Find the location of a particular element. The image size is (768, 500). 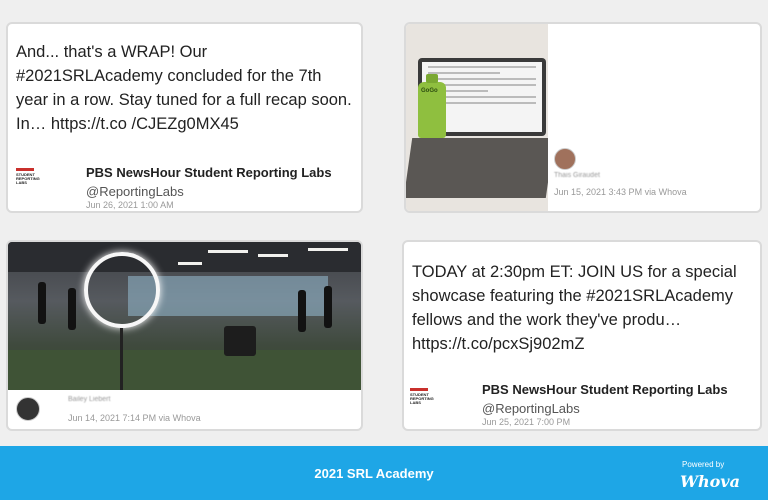

event-title: 2021 SRL Academy is located at coordinates (374, 473).